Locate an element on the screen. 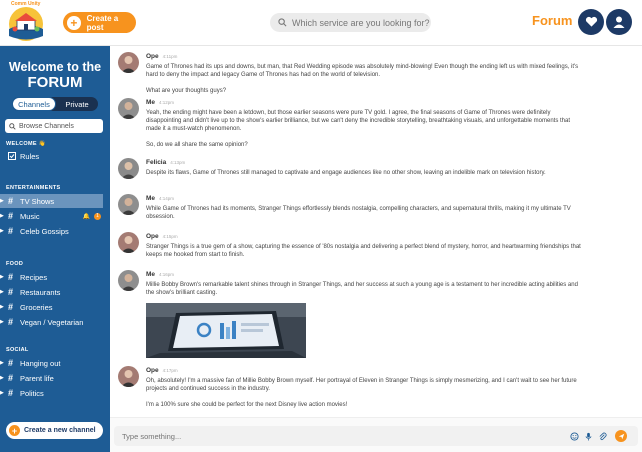 The height and width of the screenshot is (452, 642). sidebar-item-recipes: ▶ # Recipes is located at coordinates (55, 277).